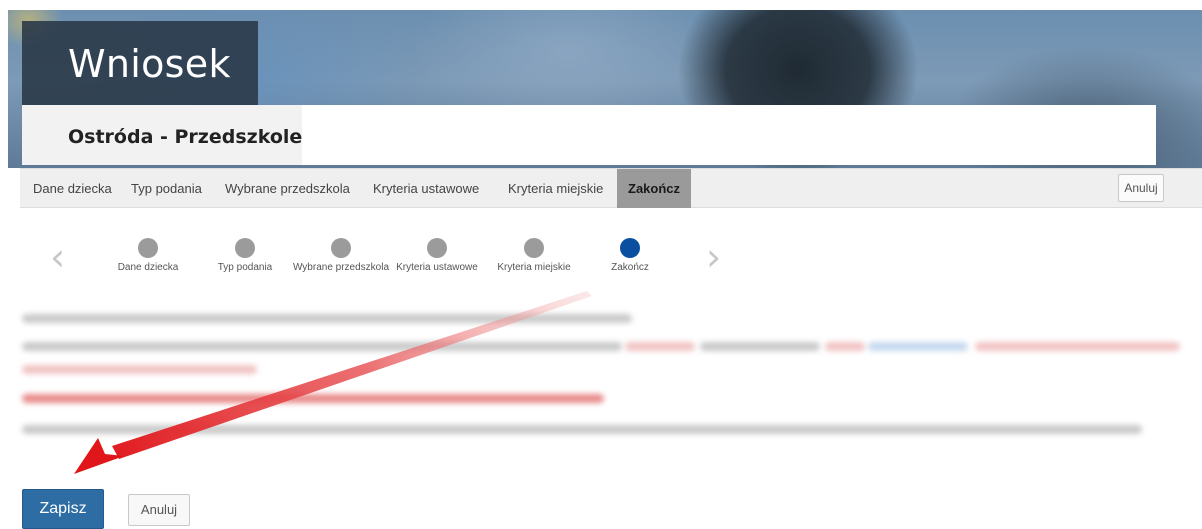 The width and height of the screenshot is (1202, 529). I want to click on red-arrow-annotation, so click(333, 382).